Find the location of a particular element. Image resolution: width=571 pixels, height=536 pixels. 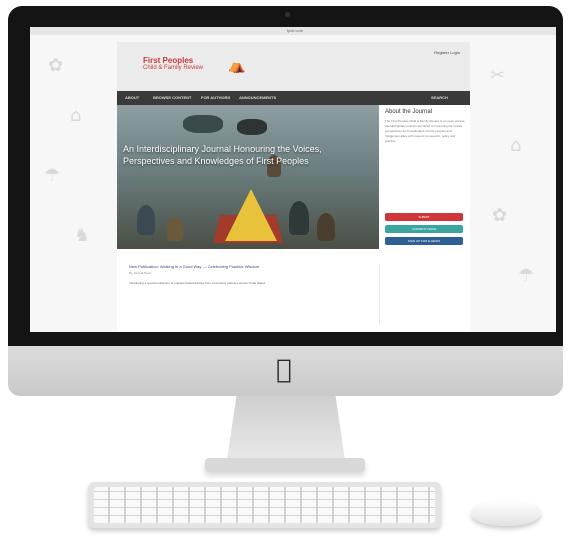

current-issue-button: CURRENT ISSUE is located at coordinates (424, 229).